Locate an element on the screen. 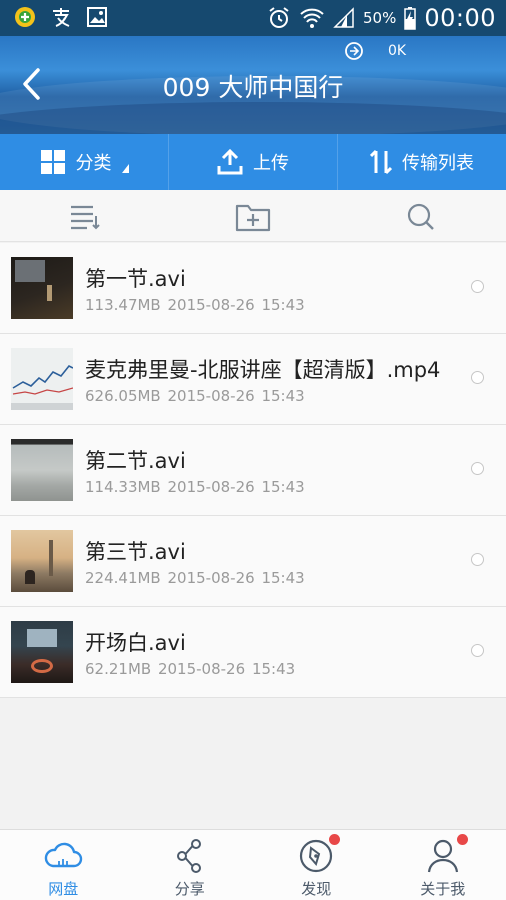 Image resolution: width=506 pixels, height=900 pixels. transfer-list-button: 传输列表 is located at coordinates (422, 162).